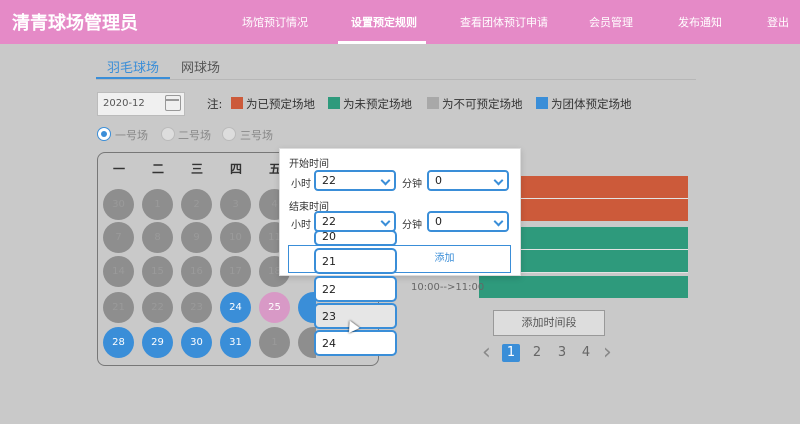 This screenshot has width=800, height=424. Describe the element at coordinates (133, 66) in the screenshot. I see `tab-badminton: 羽毛球场` at that location.